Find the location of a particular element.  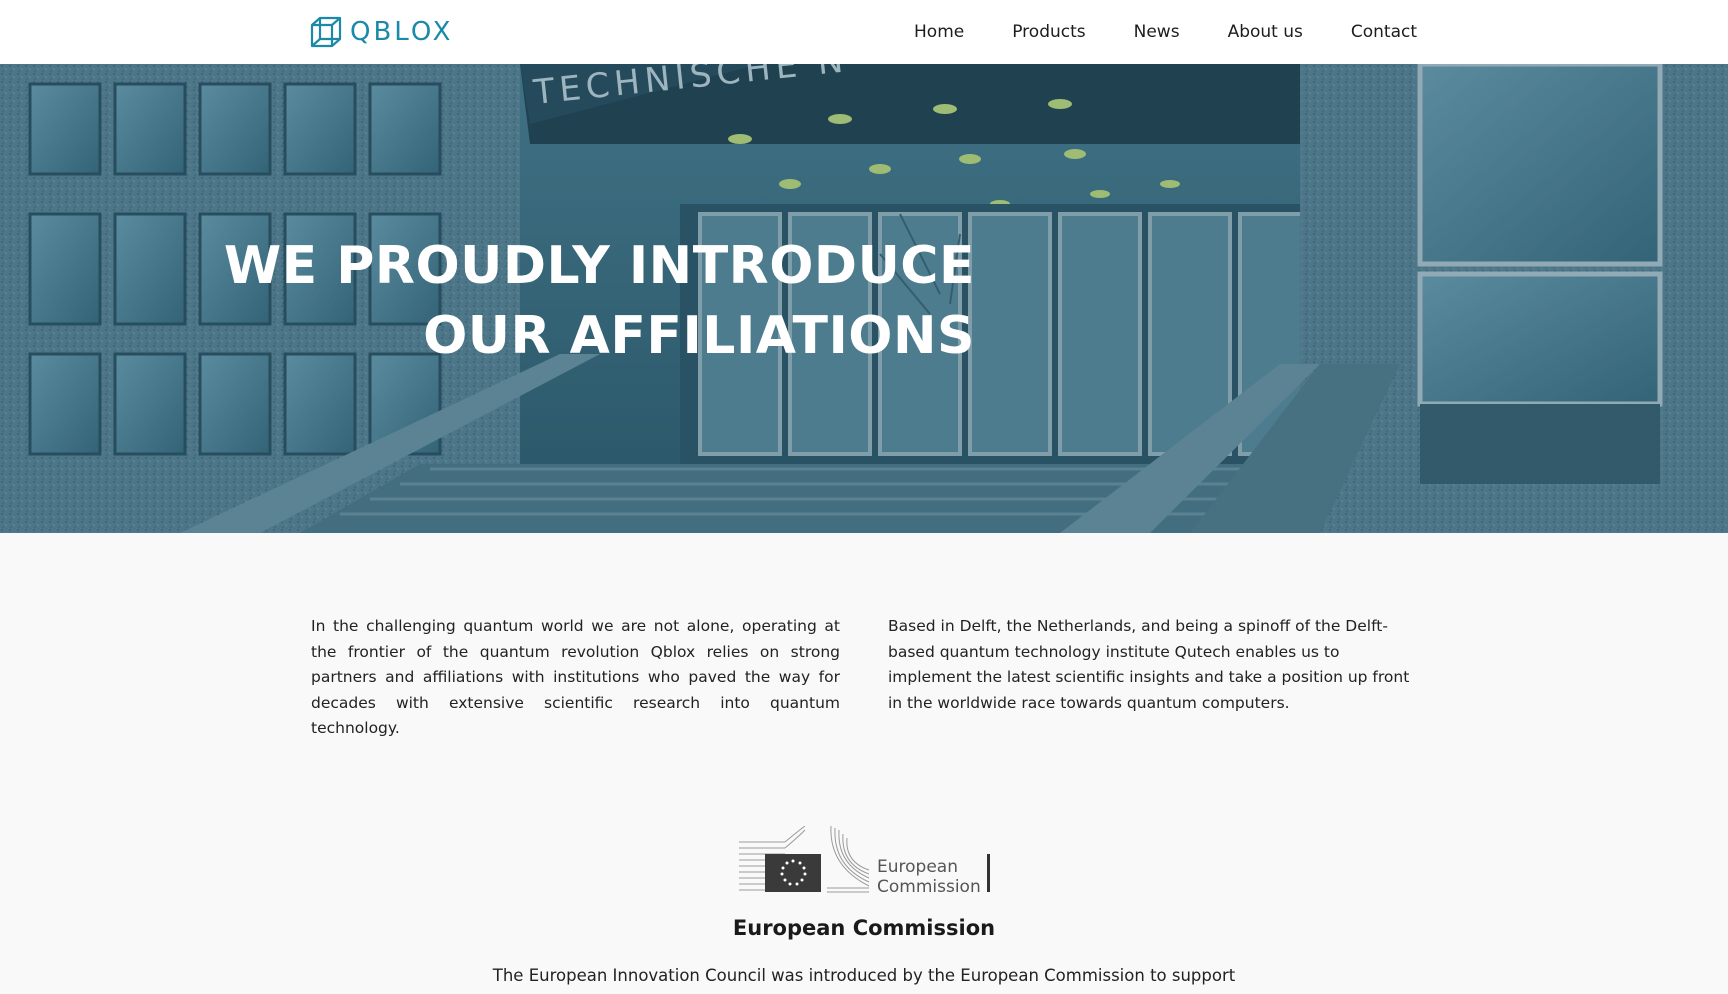

hero-title-line-1: WE PROUDLY INTRODUCE is located at coordinates (599, 266).